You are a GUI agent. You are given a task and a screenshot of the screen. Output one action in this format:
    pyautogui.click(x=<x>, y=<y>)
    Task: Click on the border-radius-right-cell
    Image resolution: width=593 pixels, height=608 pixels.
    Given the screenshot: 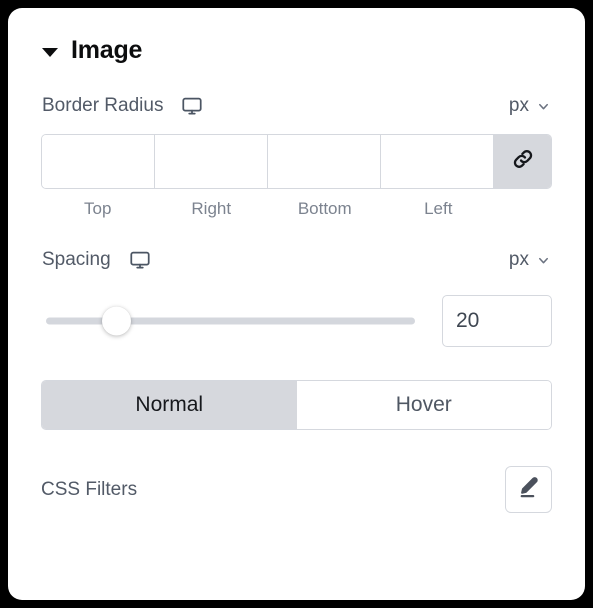 What is the action you would take?
    pyautogui.click(x=211, y=161)
    